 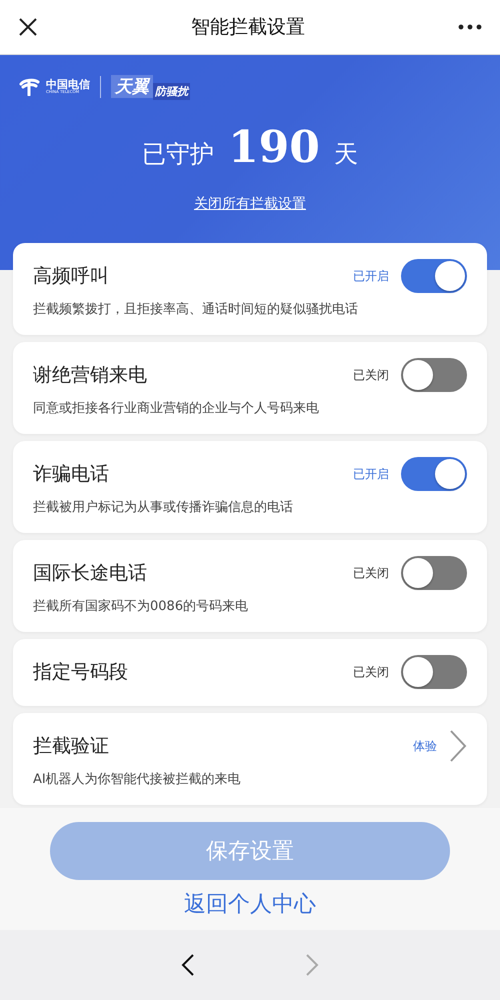 I want to click on close-all-link: 关闭所有拦截设置, so click(x=250, y=204).